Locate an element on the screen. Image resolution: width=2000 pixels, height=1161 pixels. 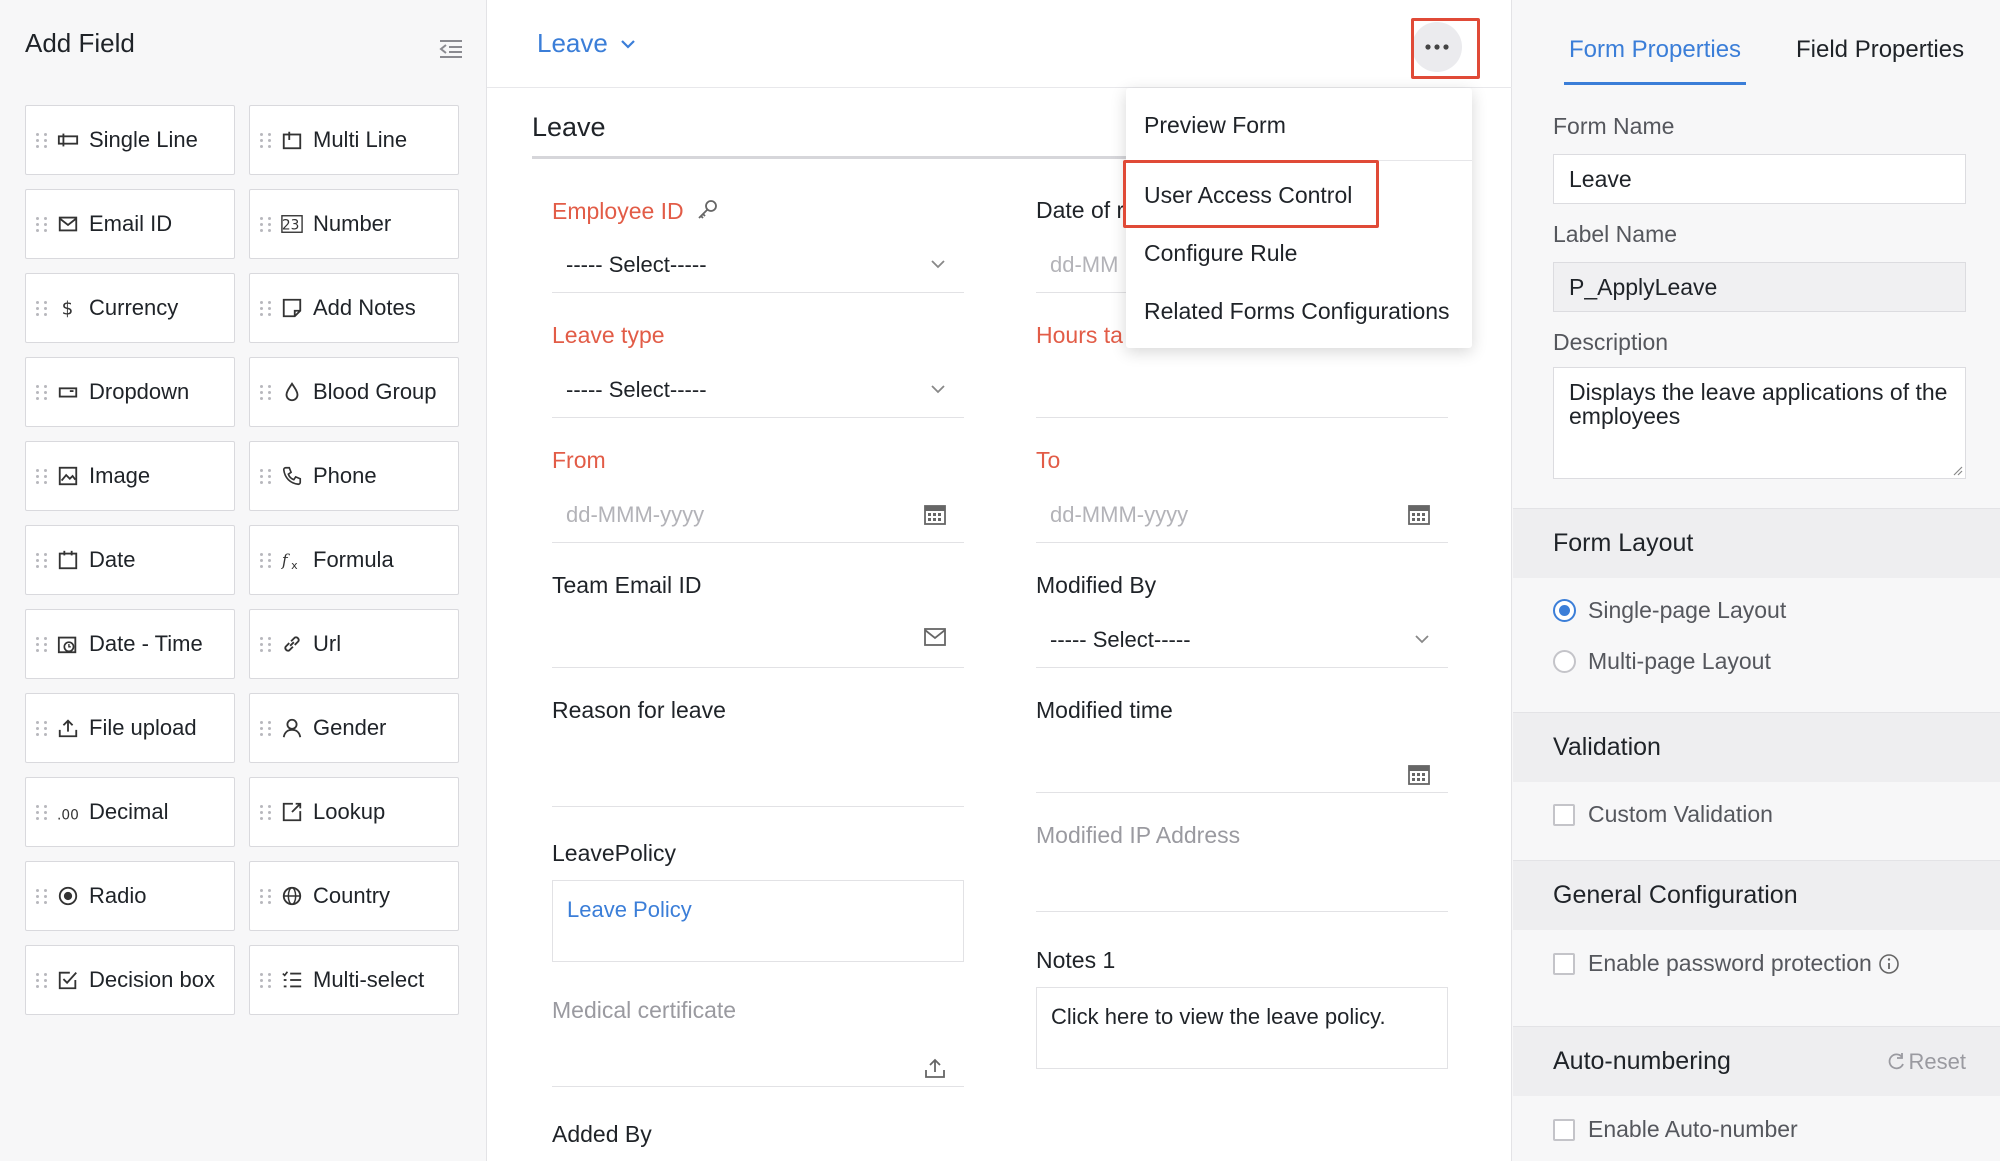
menu-item-user-access-control: User Access Control is located at coordinates (1248, 195).